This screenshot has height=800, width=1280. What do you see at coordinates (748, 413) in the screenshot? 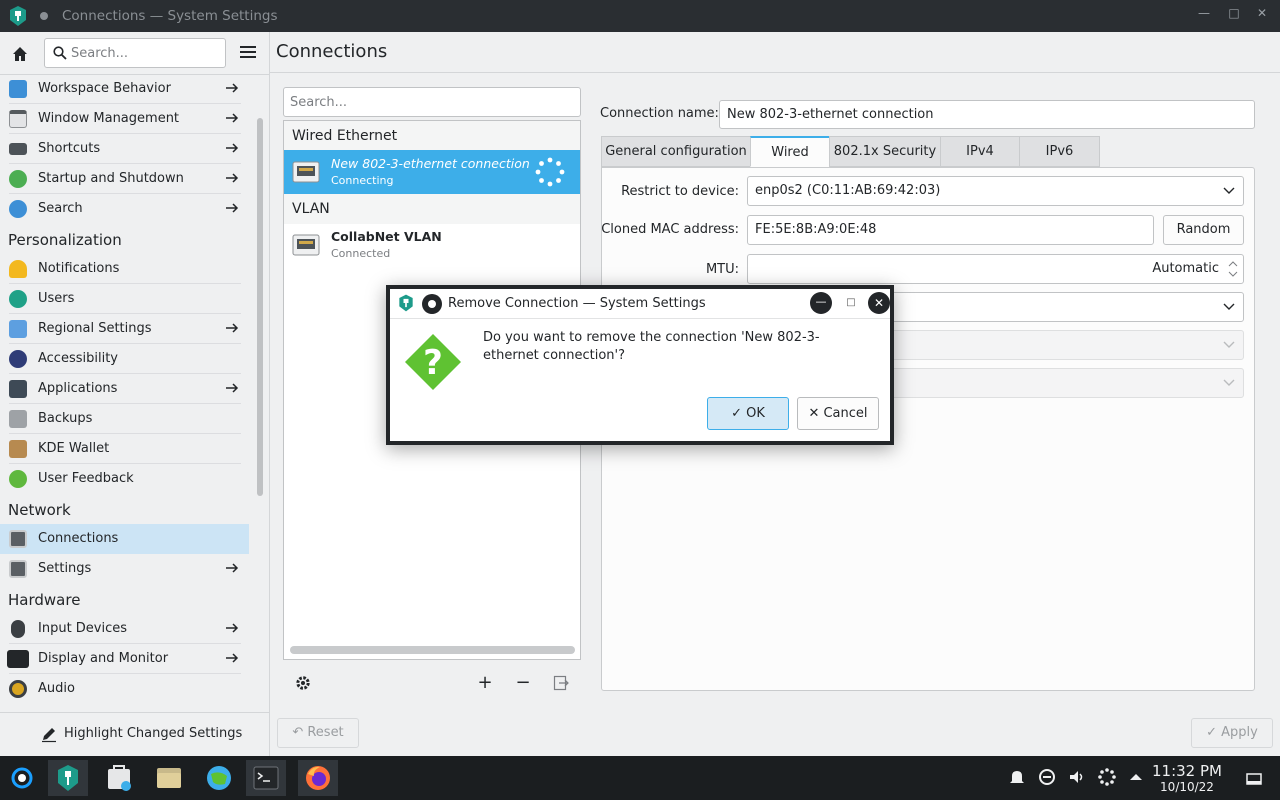
I see `ok-button: ✓ OK` at bounding box center [748, 413].